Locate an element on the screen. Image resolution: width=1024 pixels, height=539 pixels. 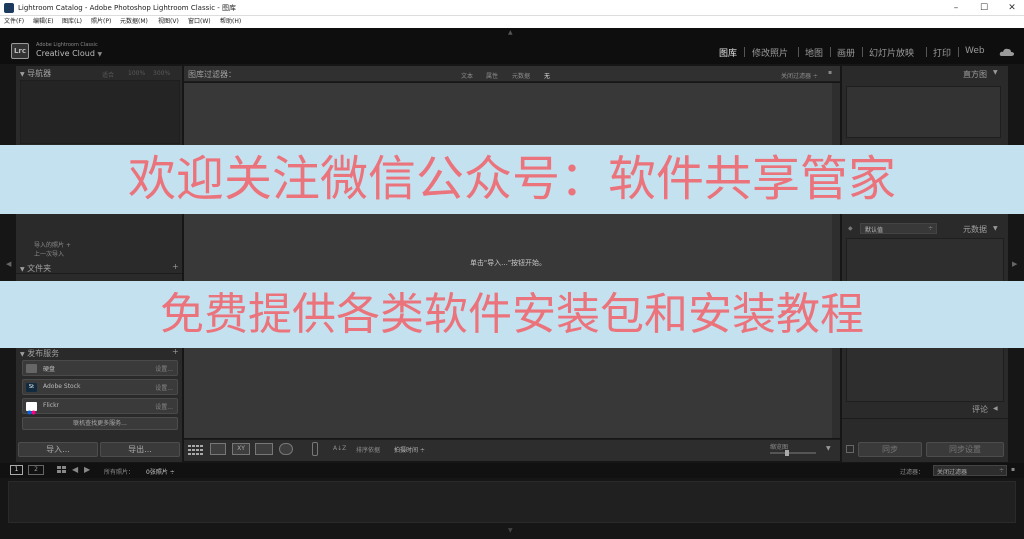
grid-small-icon is located at coordinates (62, 470).